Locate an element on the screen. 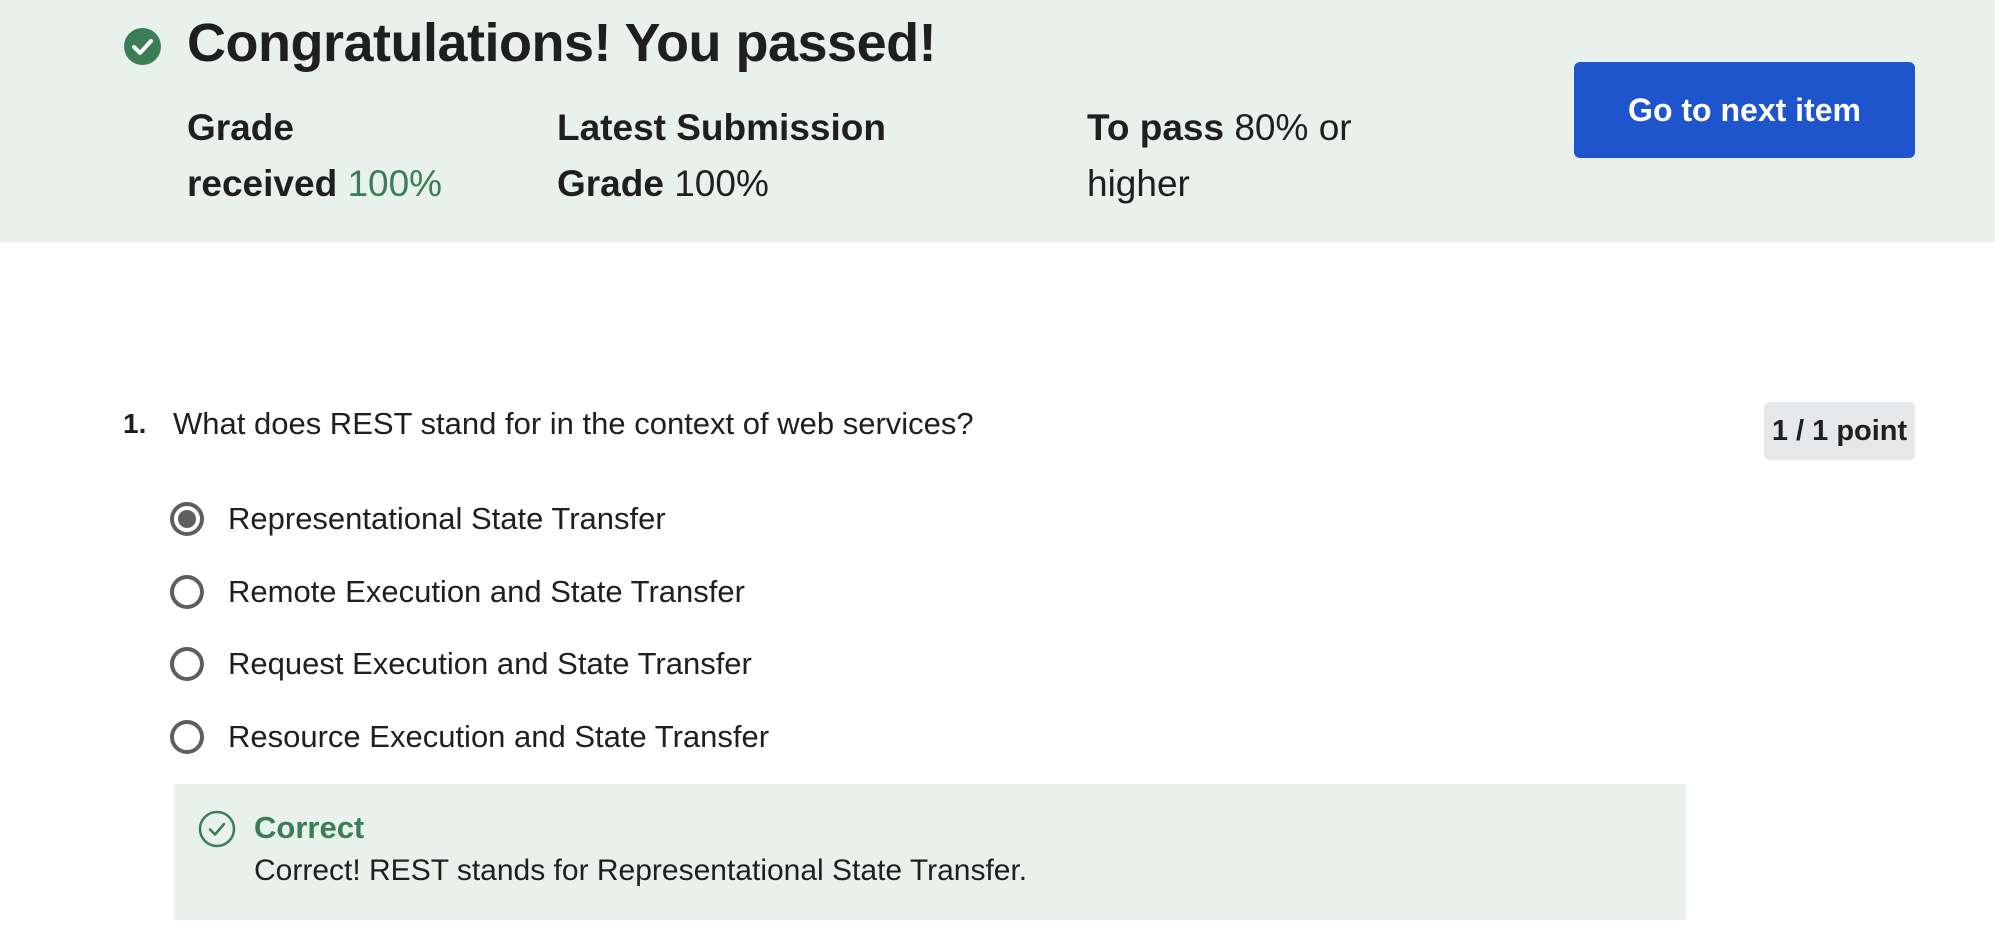 The image size is (1995, 934). points-badge: 1 / 1 point is located at coordinates (1839, 431).